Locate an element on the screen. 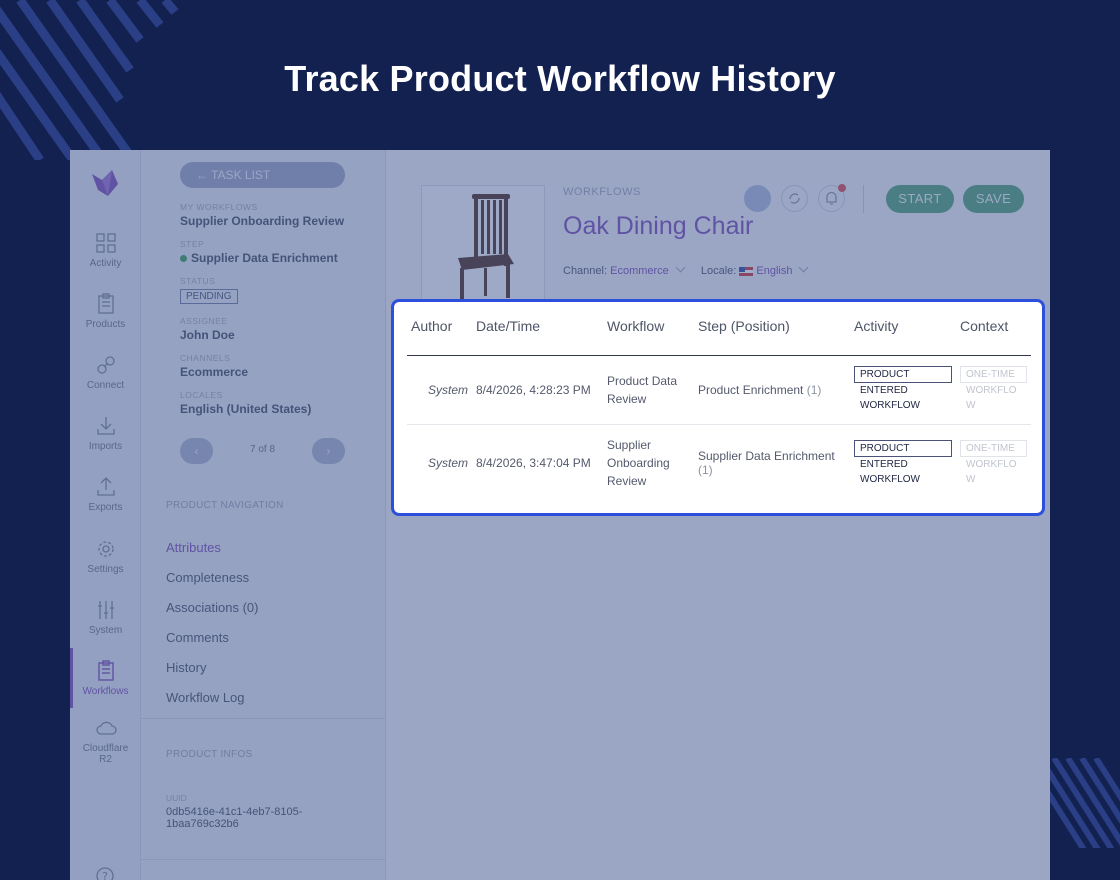 This screenshot has width=1120, height=880. save-button: SAVE is located at coordinates (993, 199).